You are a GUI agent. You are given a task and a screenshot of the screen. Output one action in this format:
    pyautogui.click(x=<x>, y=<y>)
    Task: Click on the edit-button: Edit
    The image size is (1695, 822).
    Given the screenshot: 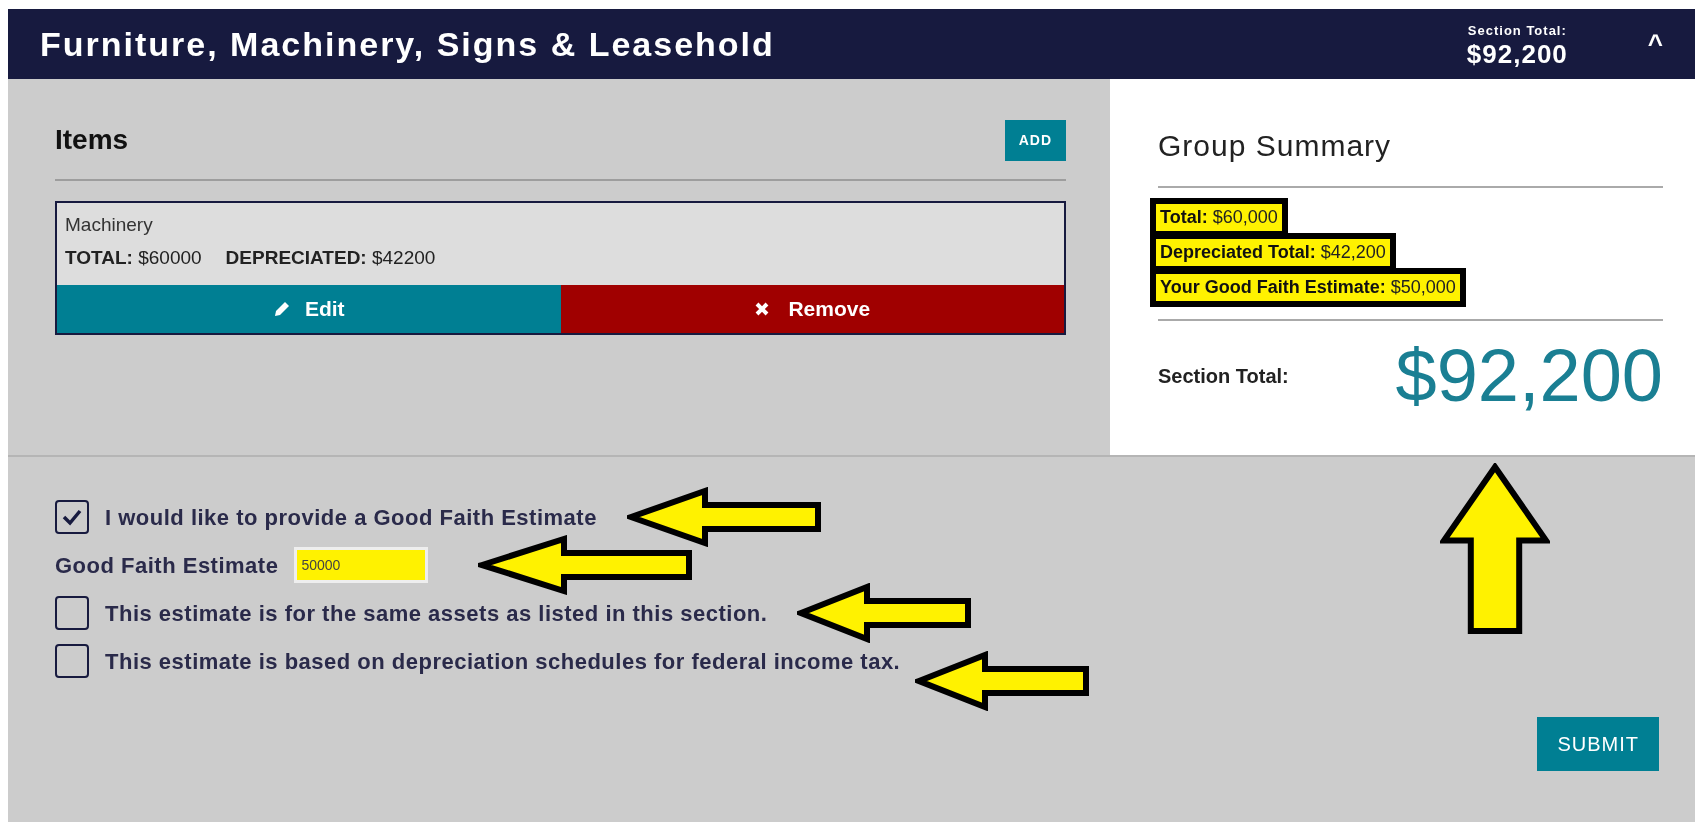 What is the action you would take?
    pyautogui.click(x=309, y=309)
    